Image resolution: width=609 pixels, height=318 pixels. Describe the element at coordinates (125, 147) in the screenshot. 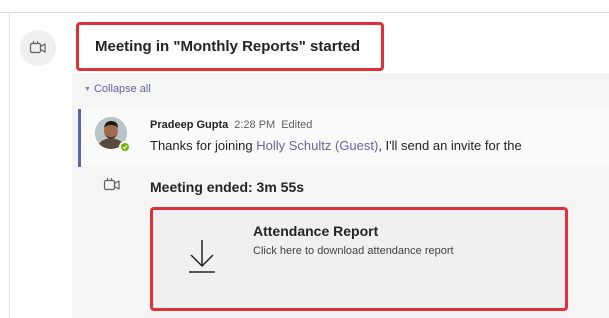

I see `presence-available-icon` at that location.